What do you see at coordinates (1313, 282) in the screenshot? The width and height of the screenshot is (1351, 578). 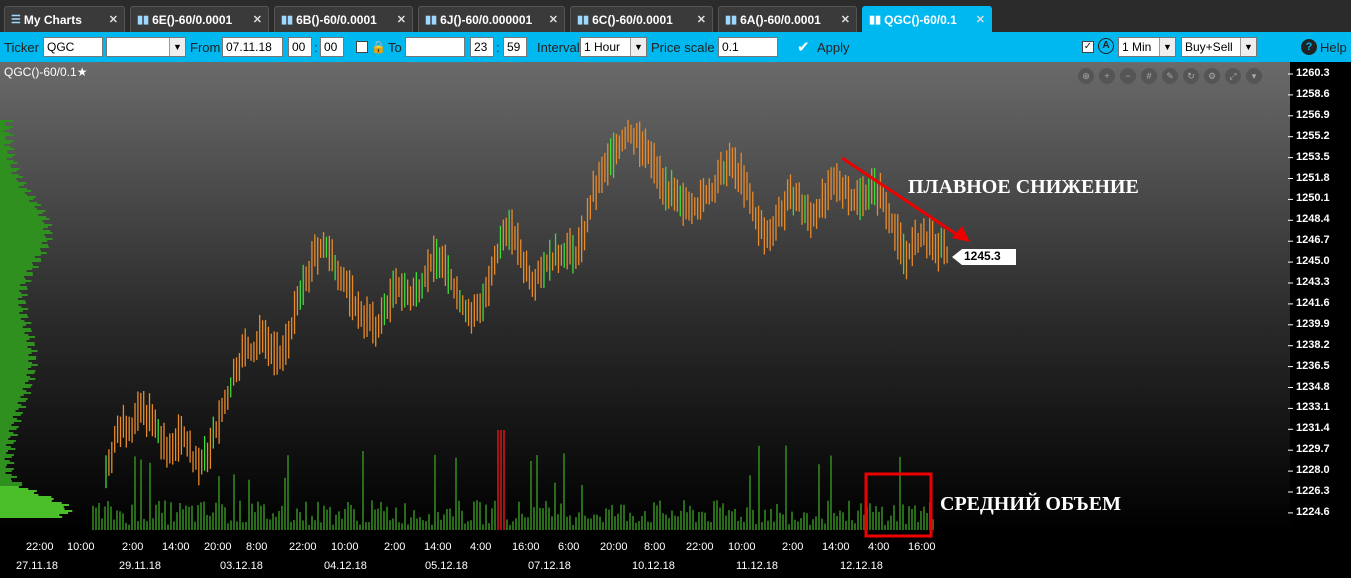 I see `y-tick-label: 1243.3` at bounding box center [1313, 282].